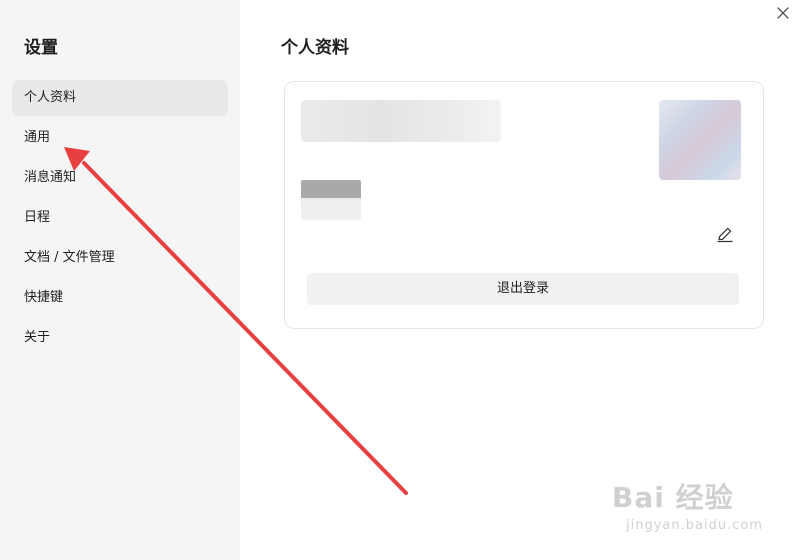  I want to click on watermark-logo-text: Bai 经验, so click(673, 497).